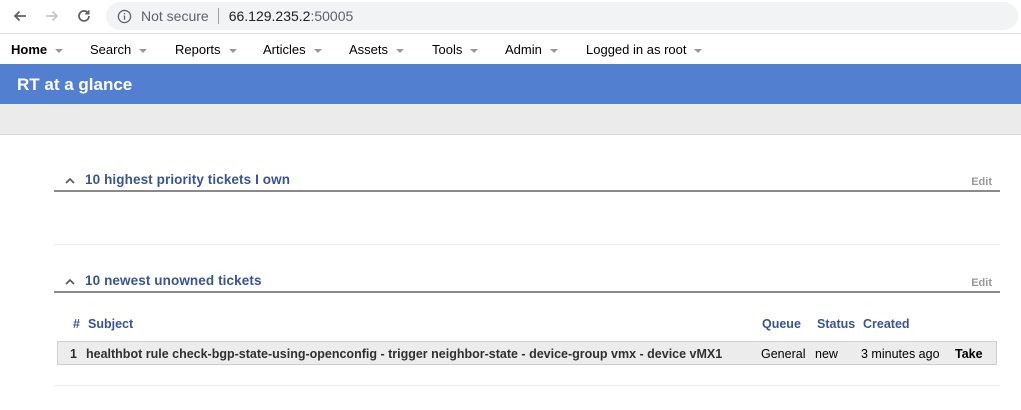  What do you see at coordinates (969, 354) in the screenshot?
I see `take-link: Take` at bounding box center [969, 354].